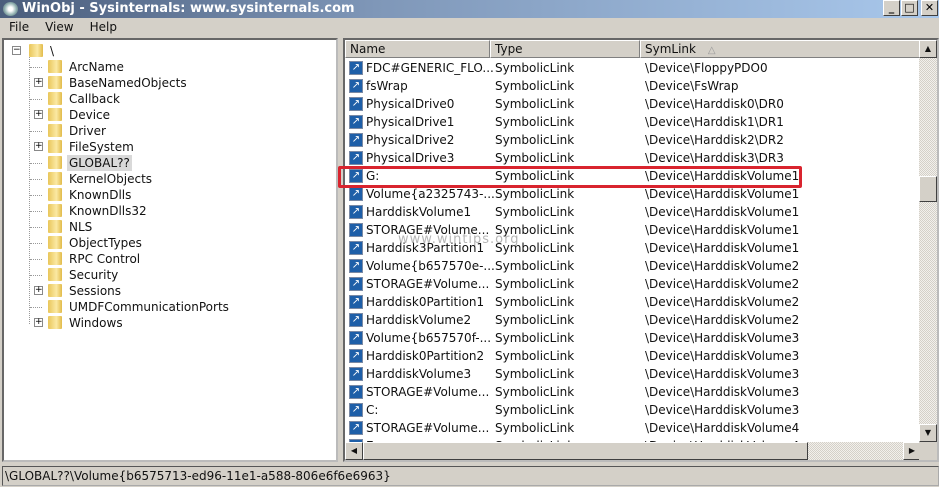 The height and width of the screenshot is (487, 939). What do you see at coordinates (722, 374) in the screenshot?
I see `cell-symlink: \Device\HarddiskVolume3` at bounding box center [722, 374].